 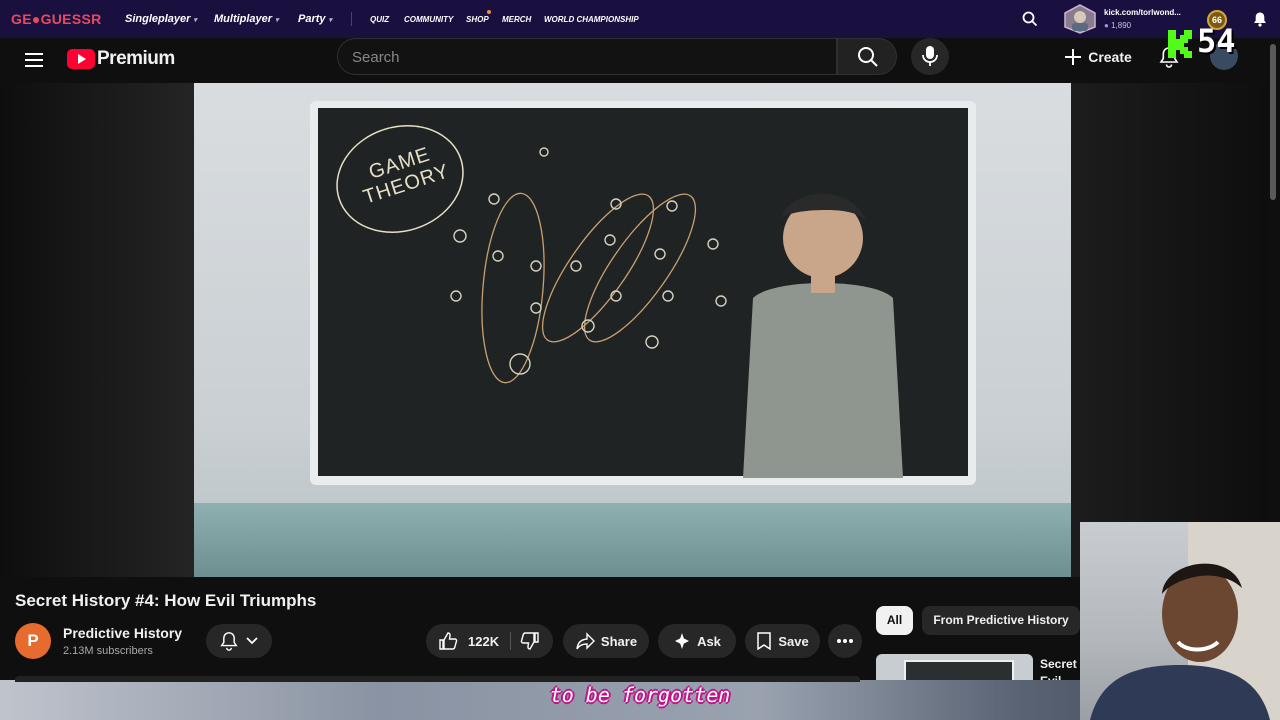 I want to click on page-scrollbar-thumb, so click(x=1273, y=122).